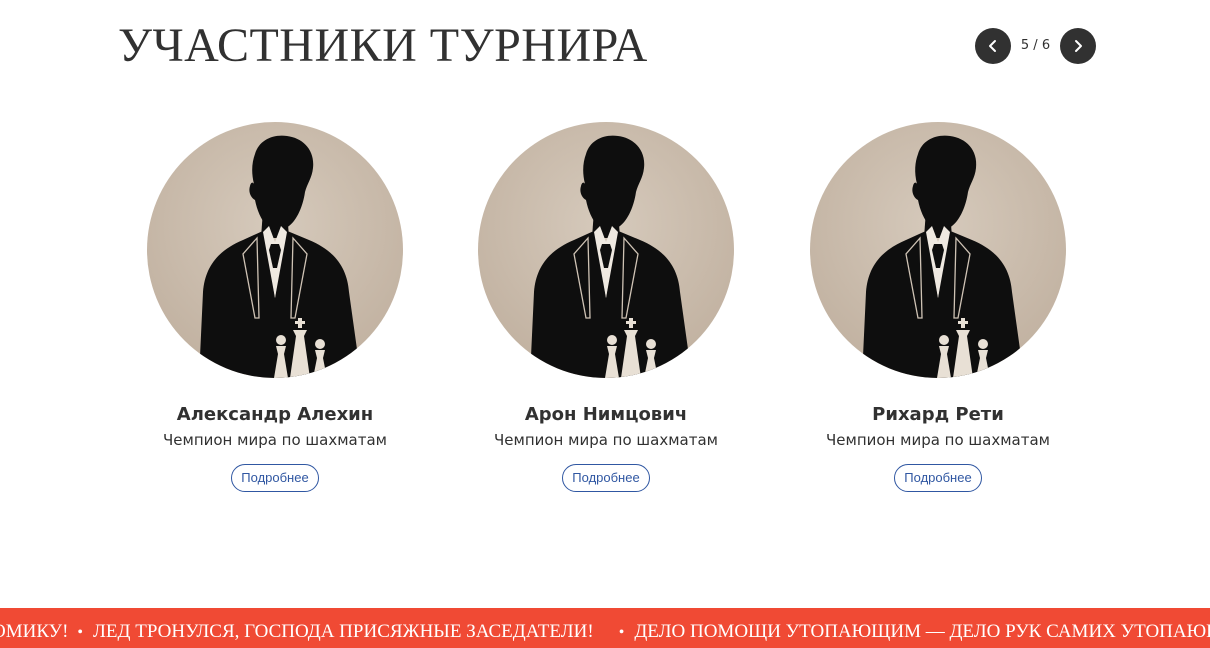 This screenshot has width=1210, height=648. I want to click on carousel-pager: 5 / 6, so click(1035, 46).